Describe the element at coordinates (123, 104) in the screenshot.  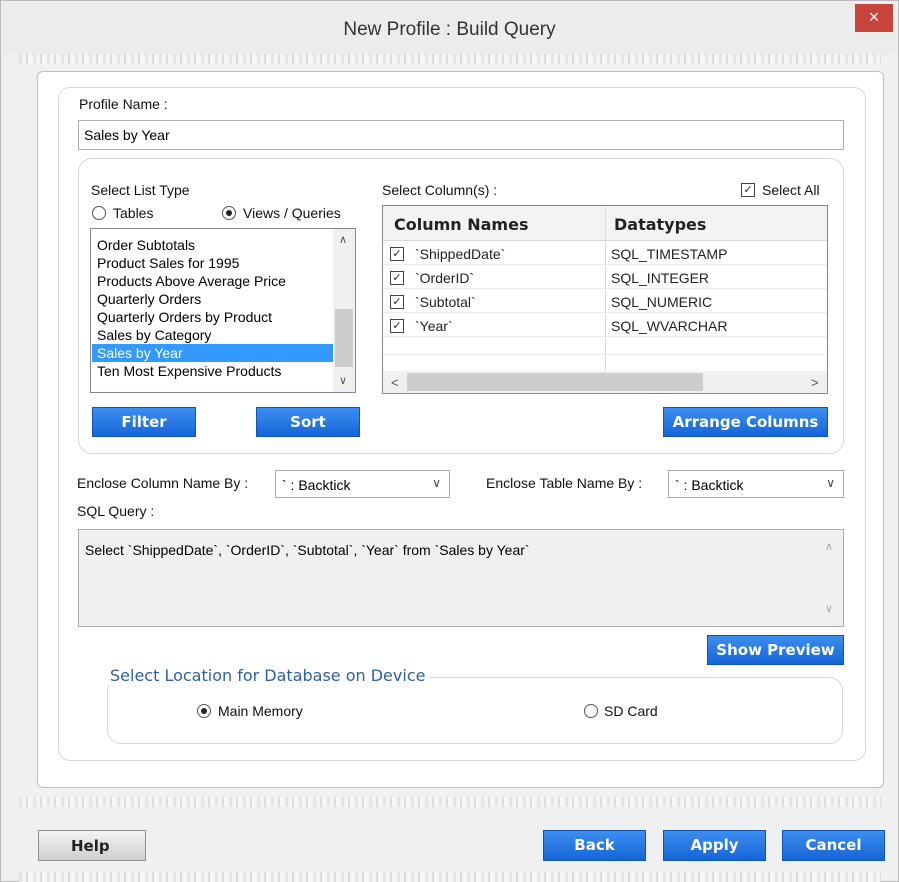
I see `profile-name-label: Profile Name :` at that location.